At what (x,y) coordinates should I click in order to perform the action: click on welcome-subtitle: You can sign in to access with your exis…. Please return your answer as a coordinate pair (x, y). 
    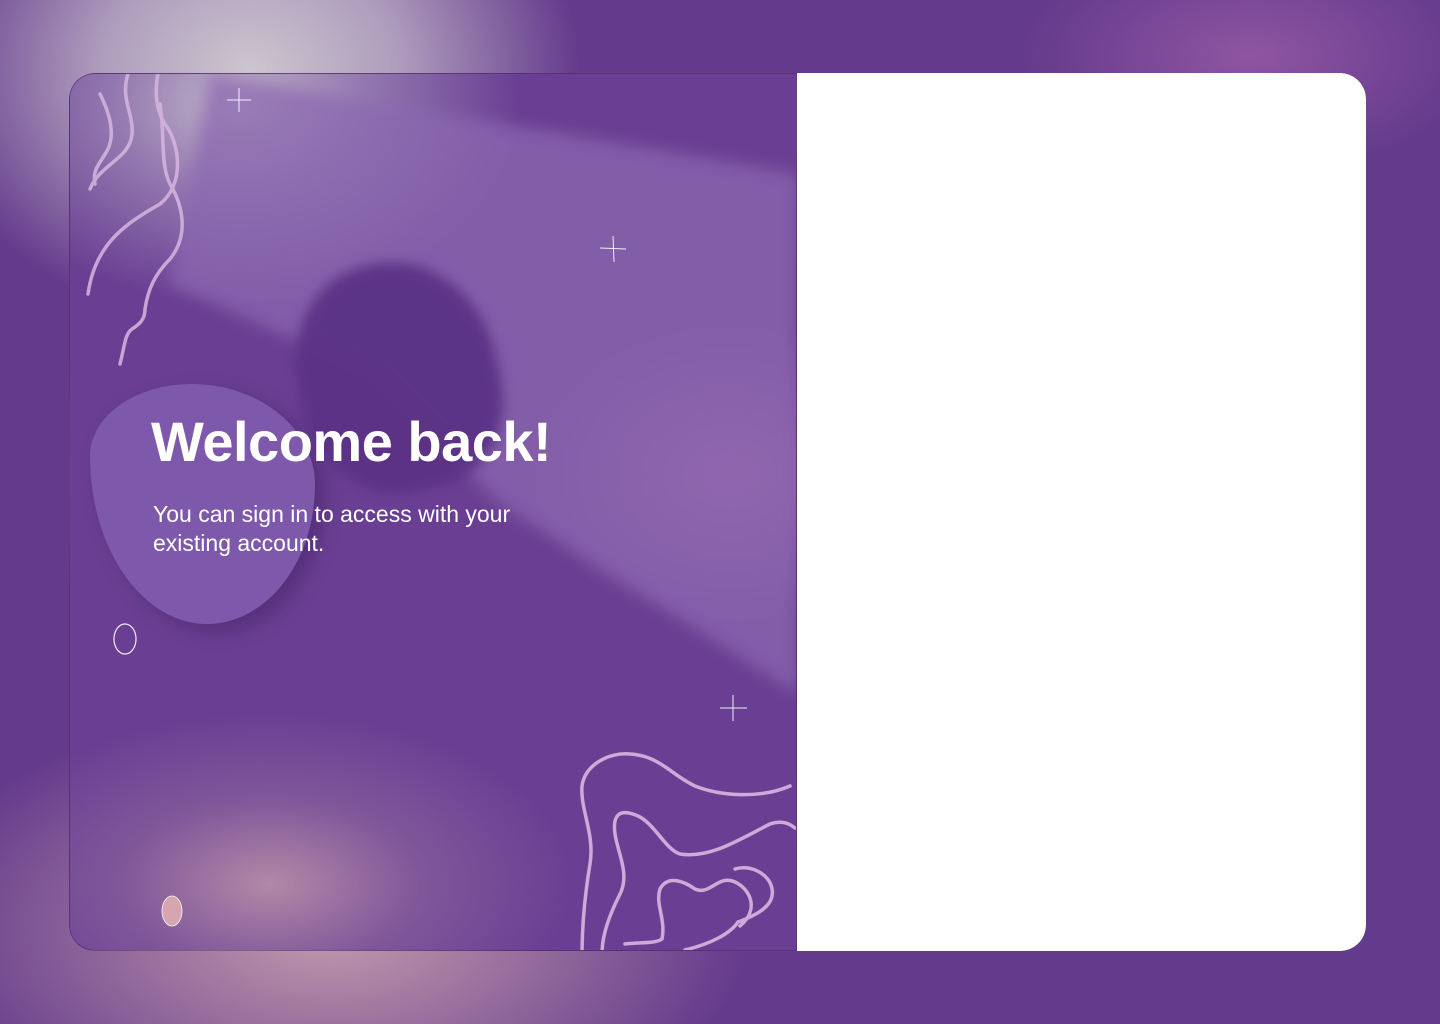
    Looking at the image, I should click on (332, 528).